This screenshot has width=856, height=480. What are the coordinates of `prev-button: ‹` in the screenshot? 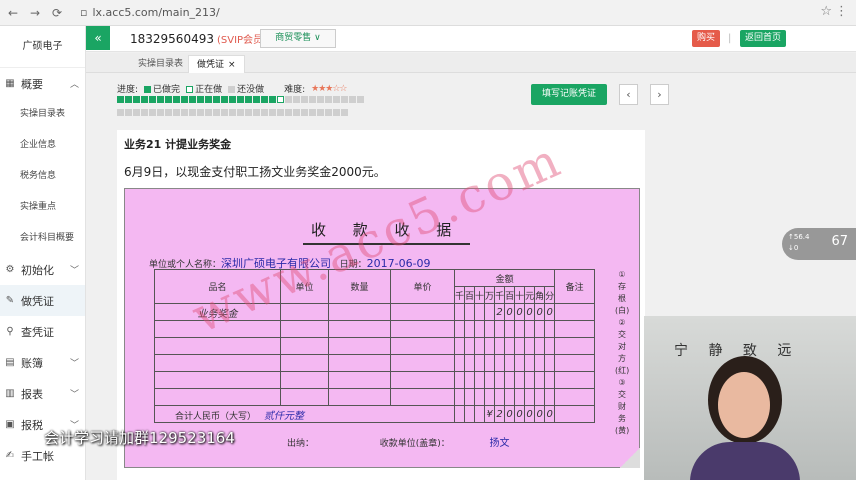 It's located at (628, 94).